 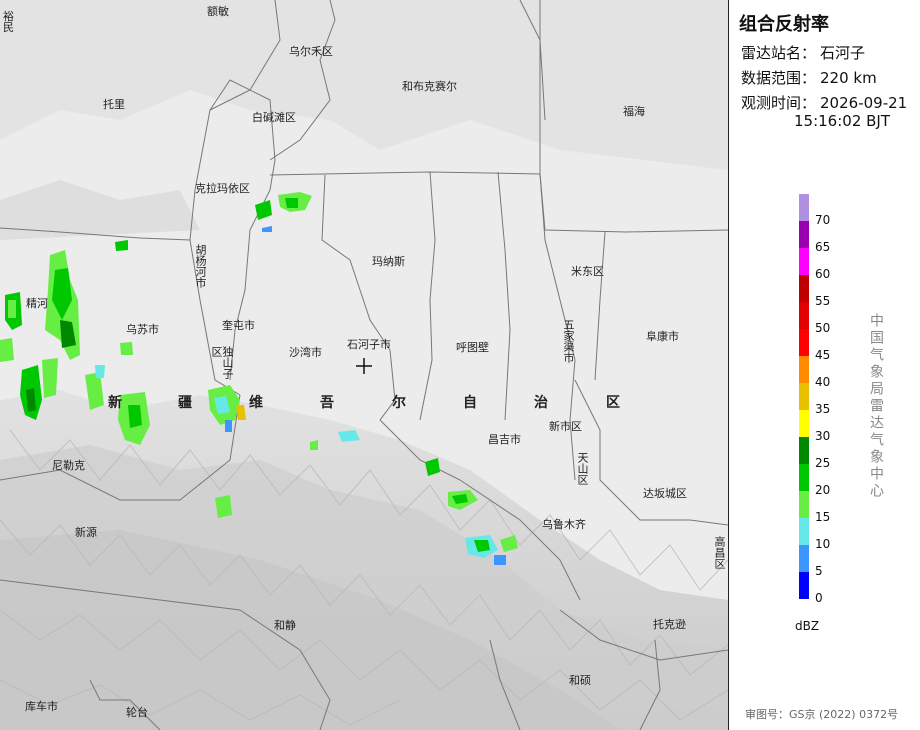 What do you see at coordinates (665, 493) in the screenshot?
I see `place-label: 达坂城区` at bounding box center [665, 493].